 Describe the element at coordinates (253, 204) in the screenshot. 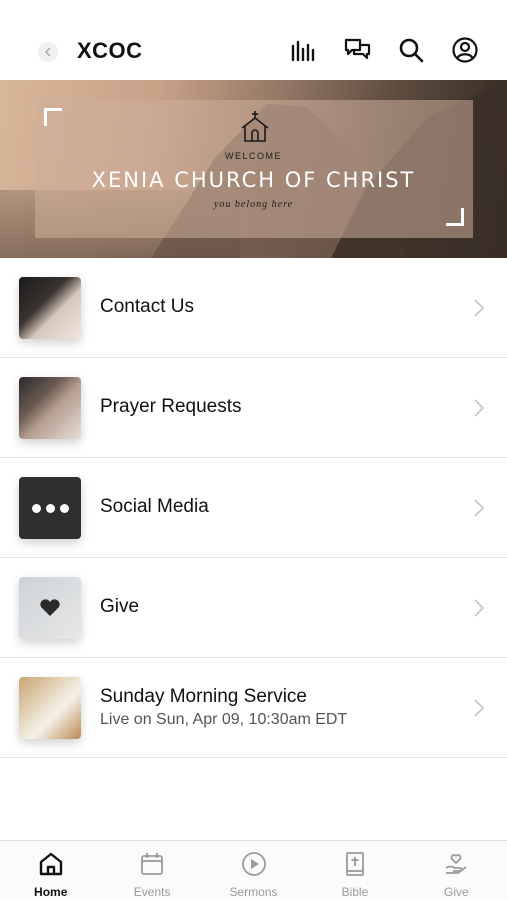

I see `hero-tagline: you belong here` at that location.